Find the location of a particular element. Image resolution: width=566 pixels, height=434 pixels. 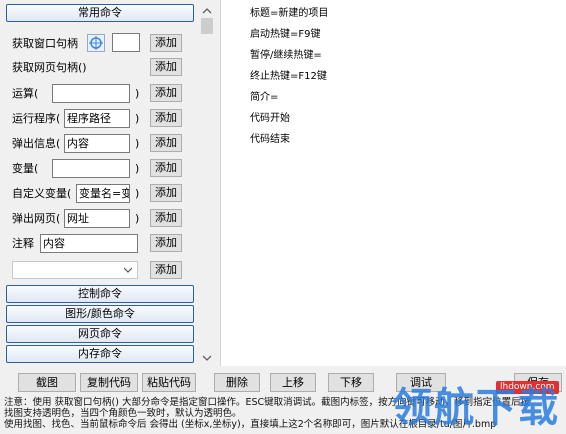

custom-variable-close-paren: ) is located at coordinates (137, 193).